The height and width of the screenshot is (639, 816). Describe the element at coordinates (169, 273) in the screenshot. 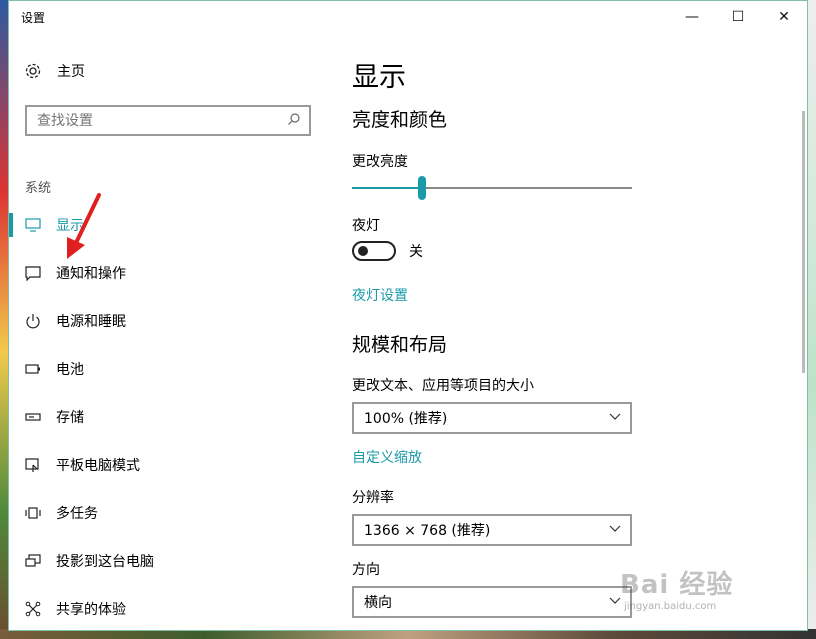

I see `sidebar-item-notifications: 通知和操作` at that location.